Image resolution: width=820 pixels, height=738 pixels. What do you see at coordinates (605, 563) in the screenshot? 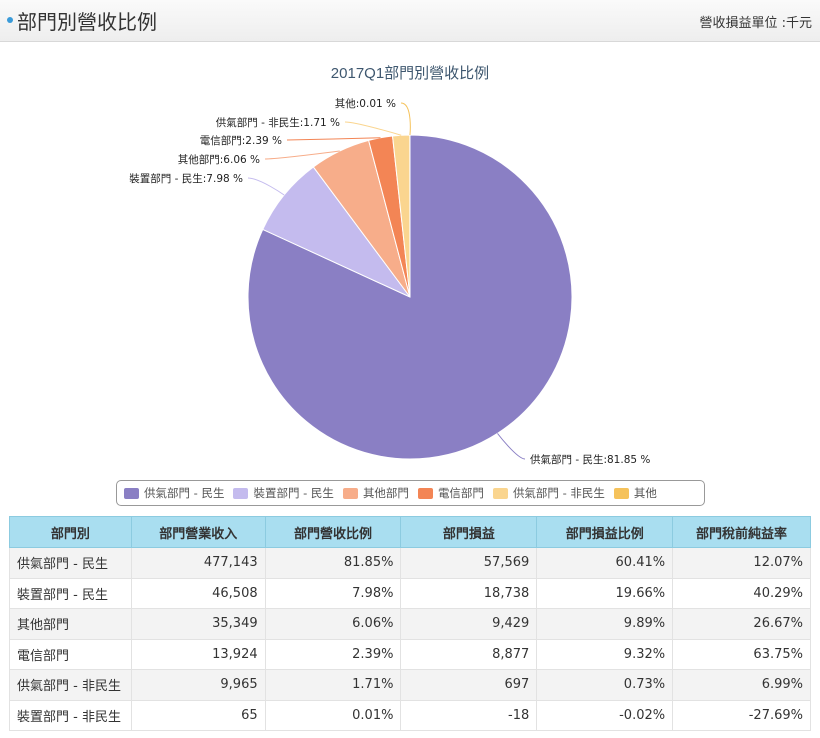
I see `cell-profit-ratio: 60.41%` at bounding box center [605, 563].